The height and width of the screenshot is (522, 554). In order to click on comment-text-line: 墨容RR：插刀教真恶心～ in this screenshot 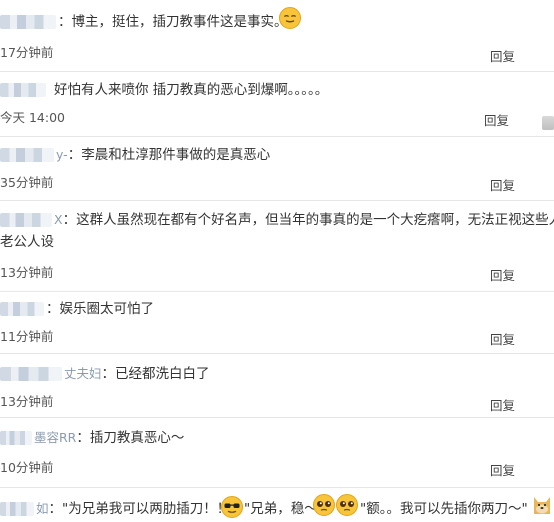, I will do `click(92, 438)`.